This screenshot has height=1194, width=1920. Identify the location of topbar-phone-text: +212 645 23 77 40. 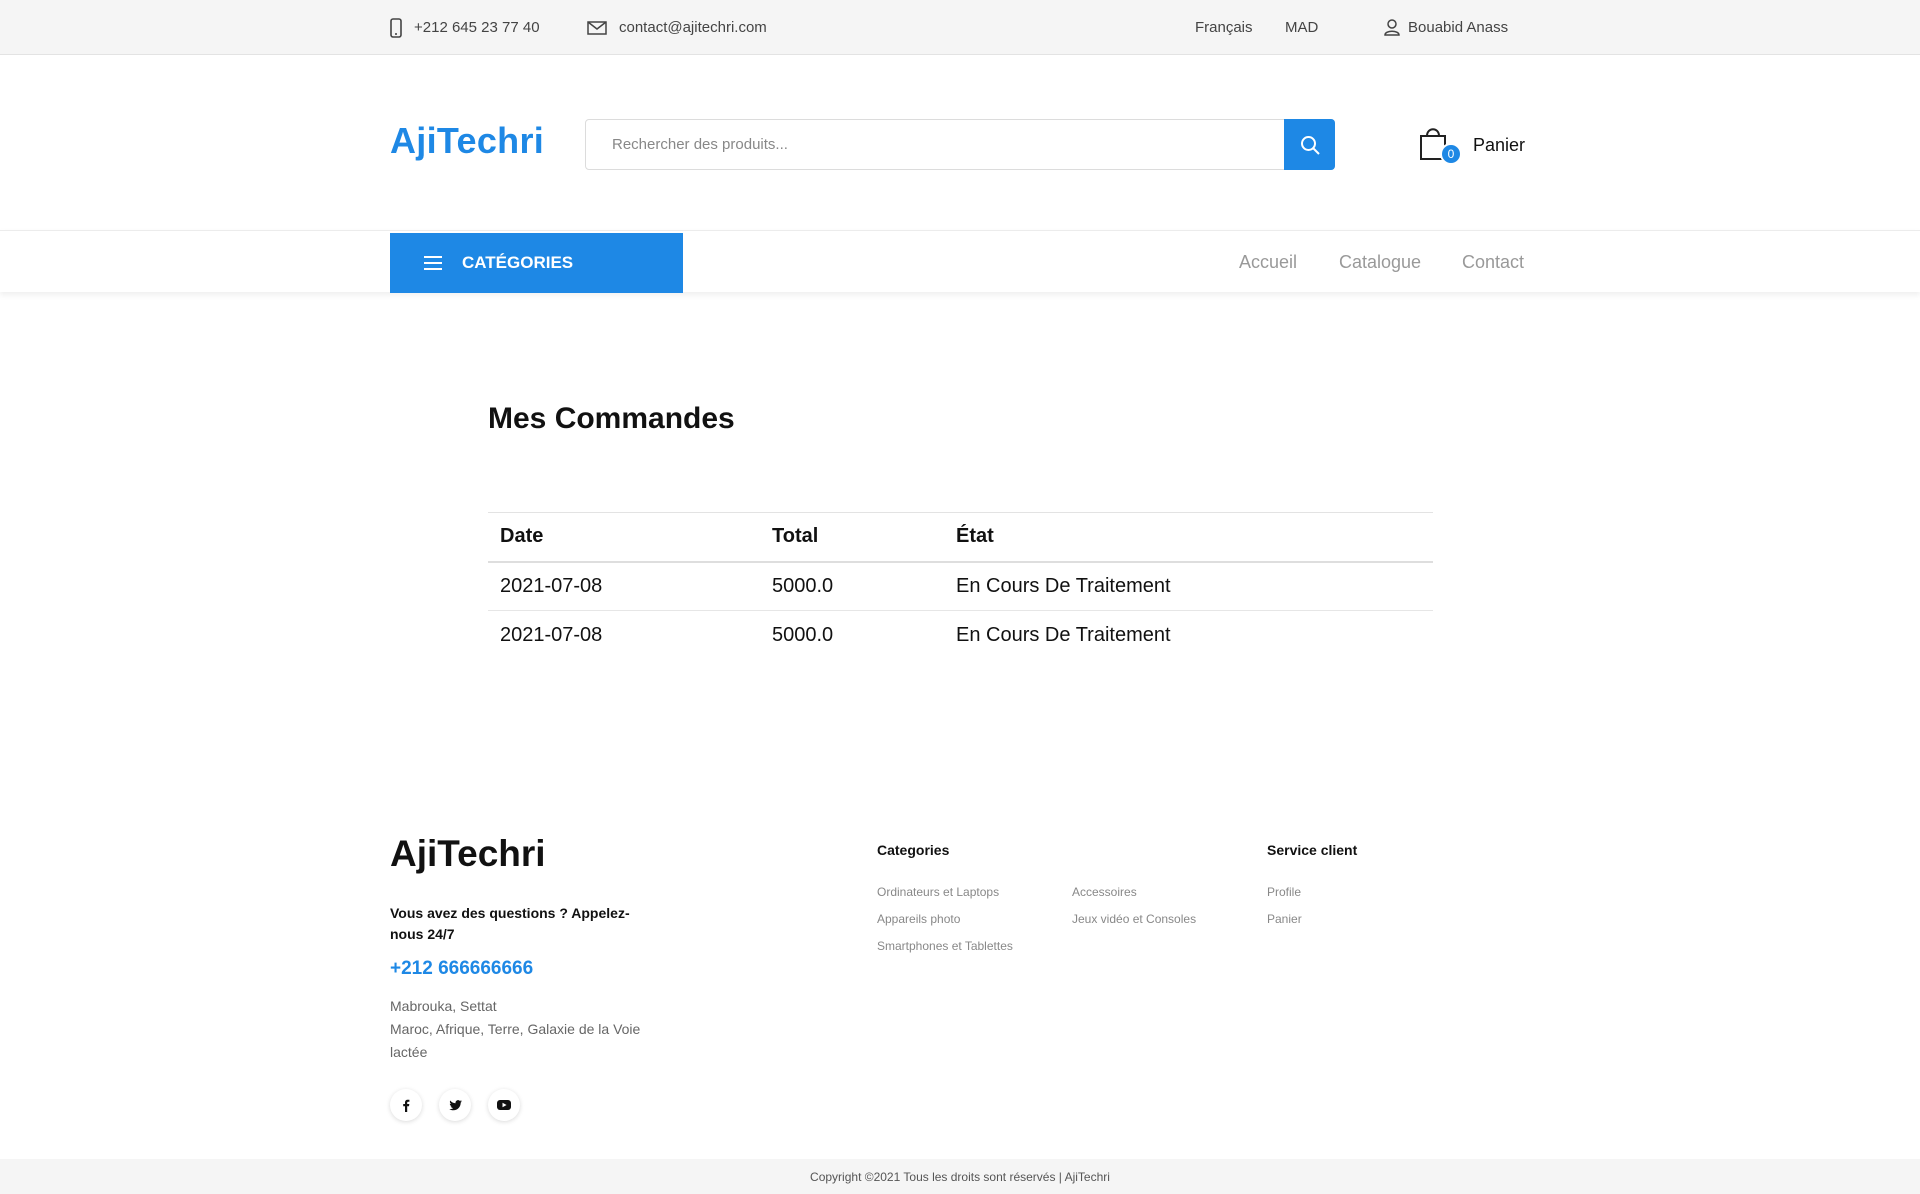
(477, 27).